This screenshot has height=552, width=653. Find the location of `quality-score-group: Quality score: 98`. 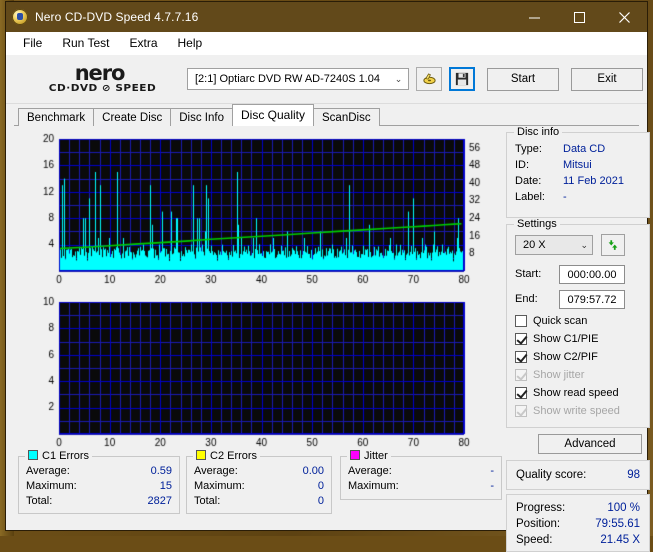

quality-score-group: Quality score: 98 is located at coordinates (578, 475).